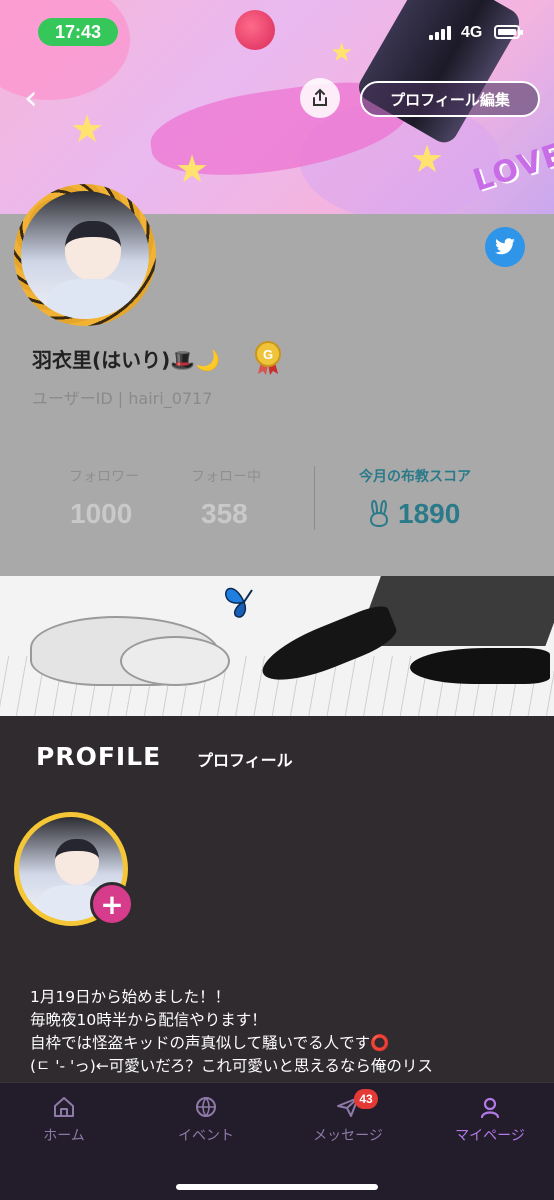  What do you see at coordinates (206, 1120) in the screenshot?
I see `tab-event: イベント` at bounding box center [206, 1120].